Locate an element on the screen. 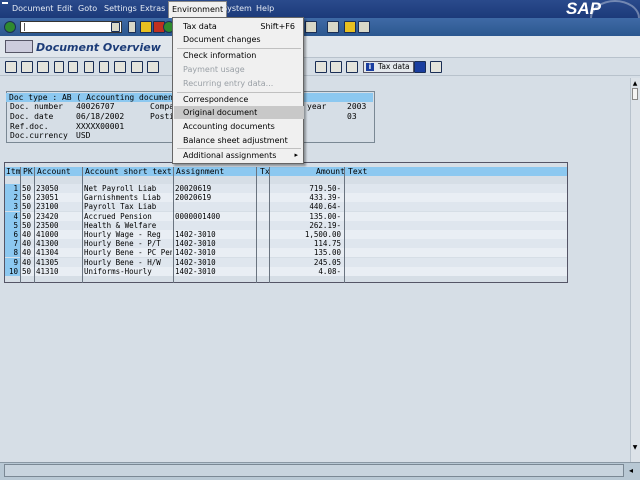 The width and height of the screenshot is (640, 480). layout-menu-icon is located at coordinates (364, 27).